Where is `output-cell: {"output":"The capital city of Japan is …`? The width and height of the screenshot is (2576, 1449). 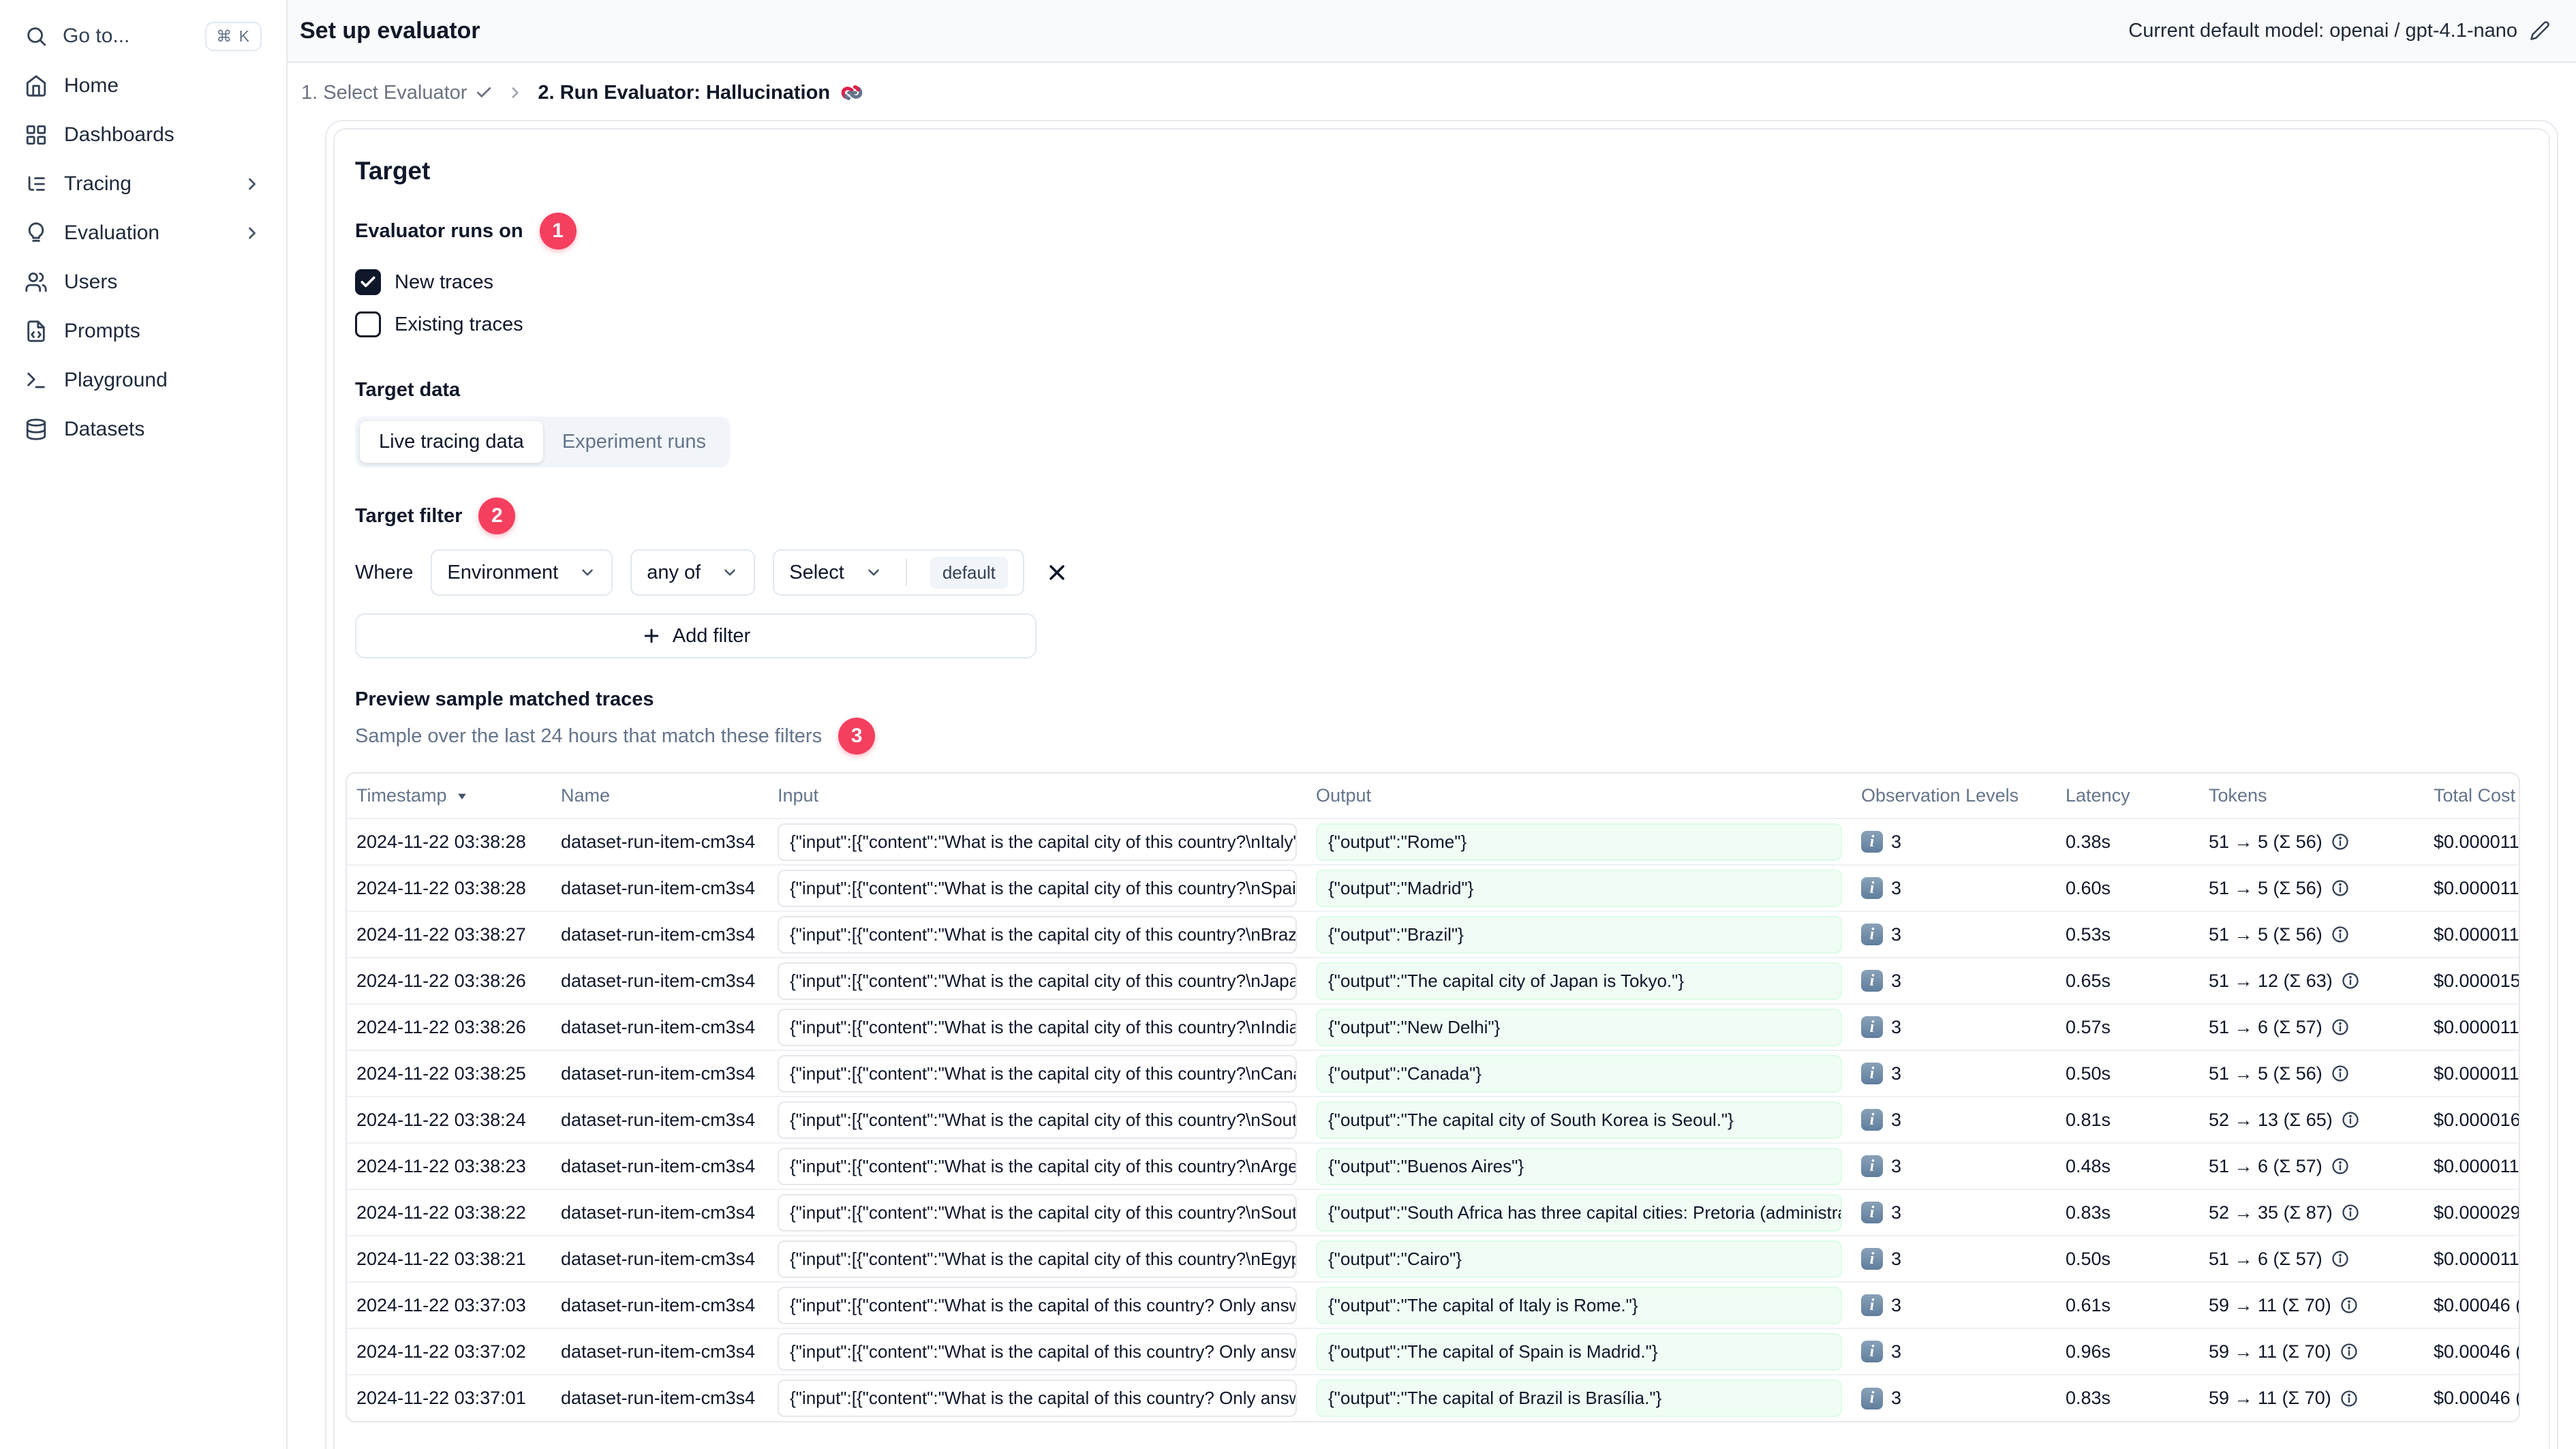
output-cell: {"output":"The capital city of Japan is … is located at coordinates (1579, 981).